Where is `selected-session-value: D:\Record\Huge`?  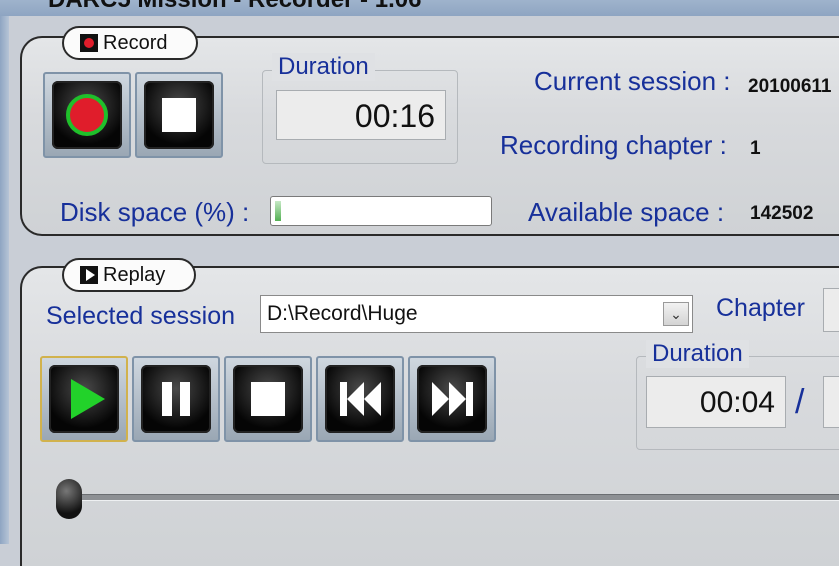
selected-session-value: D:\Record\Huge is located at coordinates (342, 313).